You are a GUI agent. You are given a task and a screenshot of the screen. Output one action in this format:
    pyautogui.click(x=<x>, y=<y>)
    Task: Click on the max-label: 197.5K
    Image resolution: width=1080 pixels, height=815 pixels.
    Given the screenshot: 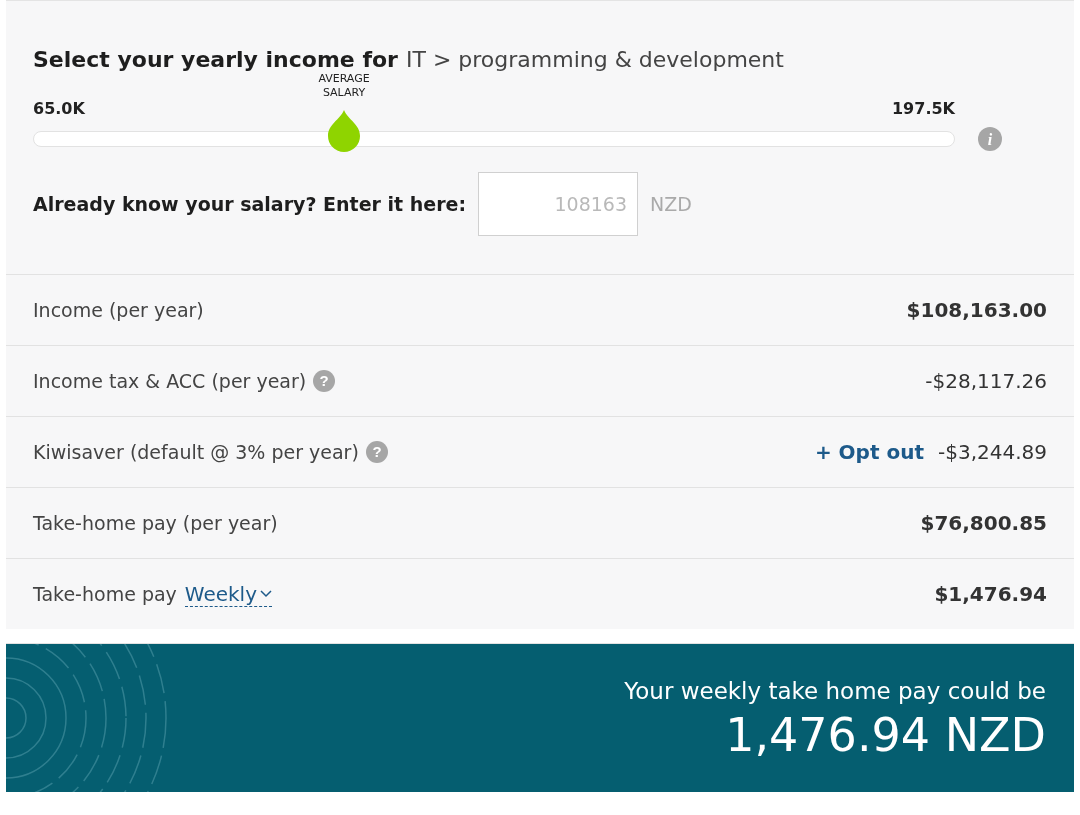 What is the action you would take?
    pyautogui.click(x=923, y=109)
    